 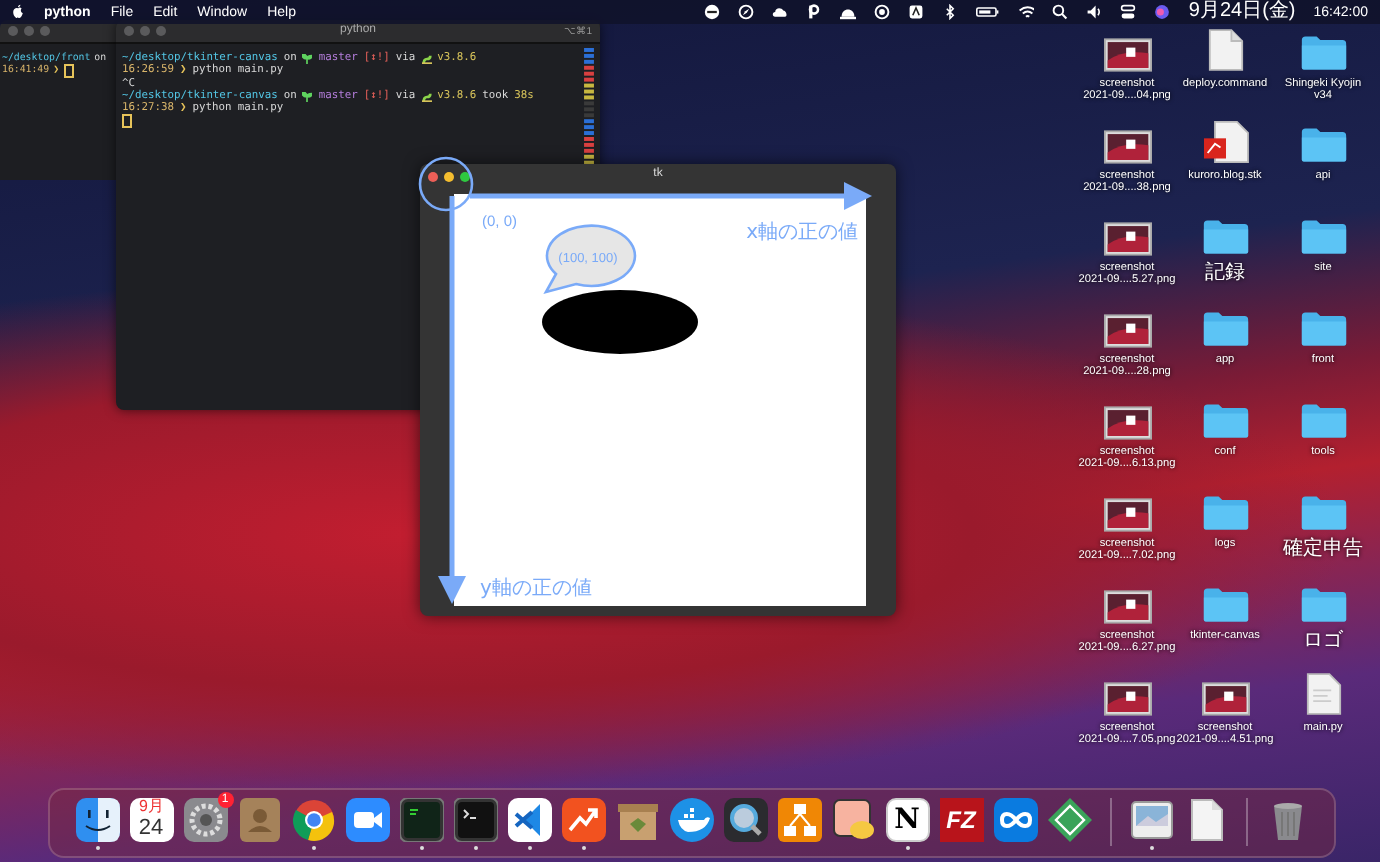 I want to click on document-with-badge-icon, so click(x=1225, y=142).